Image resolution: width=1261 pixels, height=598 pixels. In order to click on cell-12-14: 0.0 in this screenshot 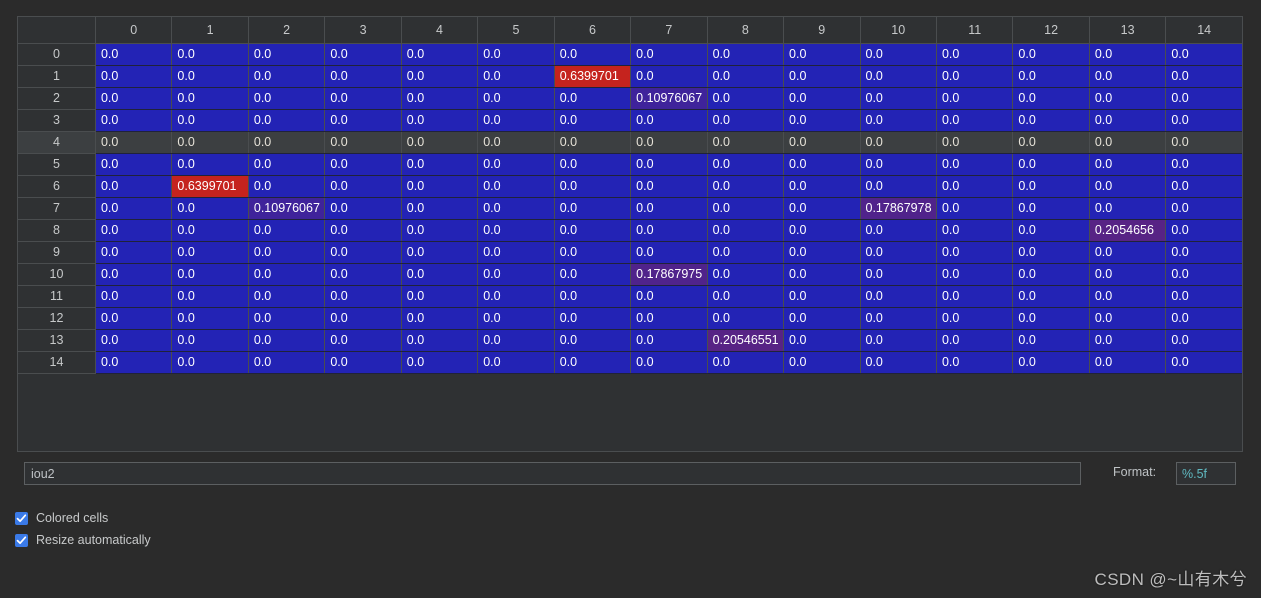, I will do `click(1203, 318)`.